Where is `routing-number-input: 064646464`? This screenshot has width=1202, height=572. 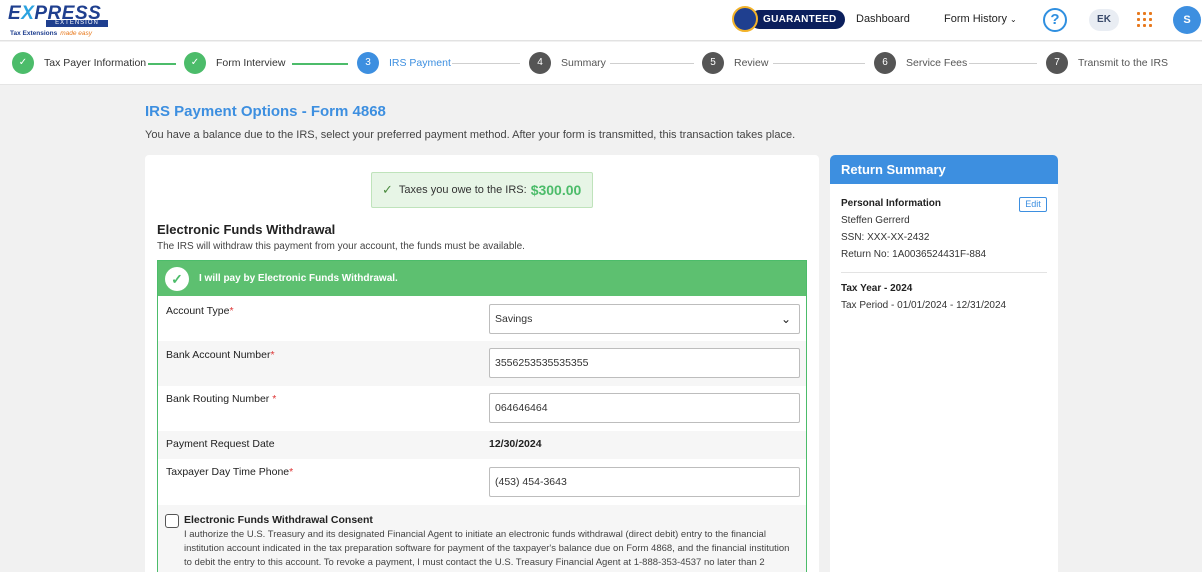 routing-number-input: 064646464 is located at coordinates (644, 408).